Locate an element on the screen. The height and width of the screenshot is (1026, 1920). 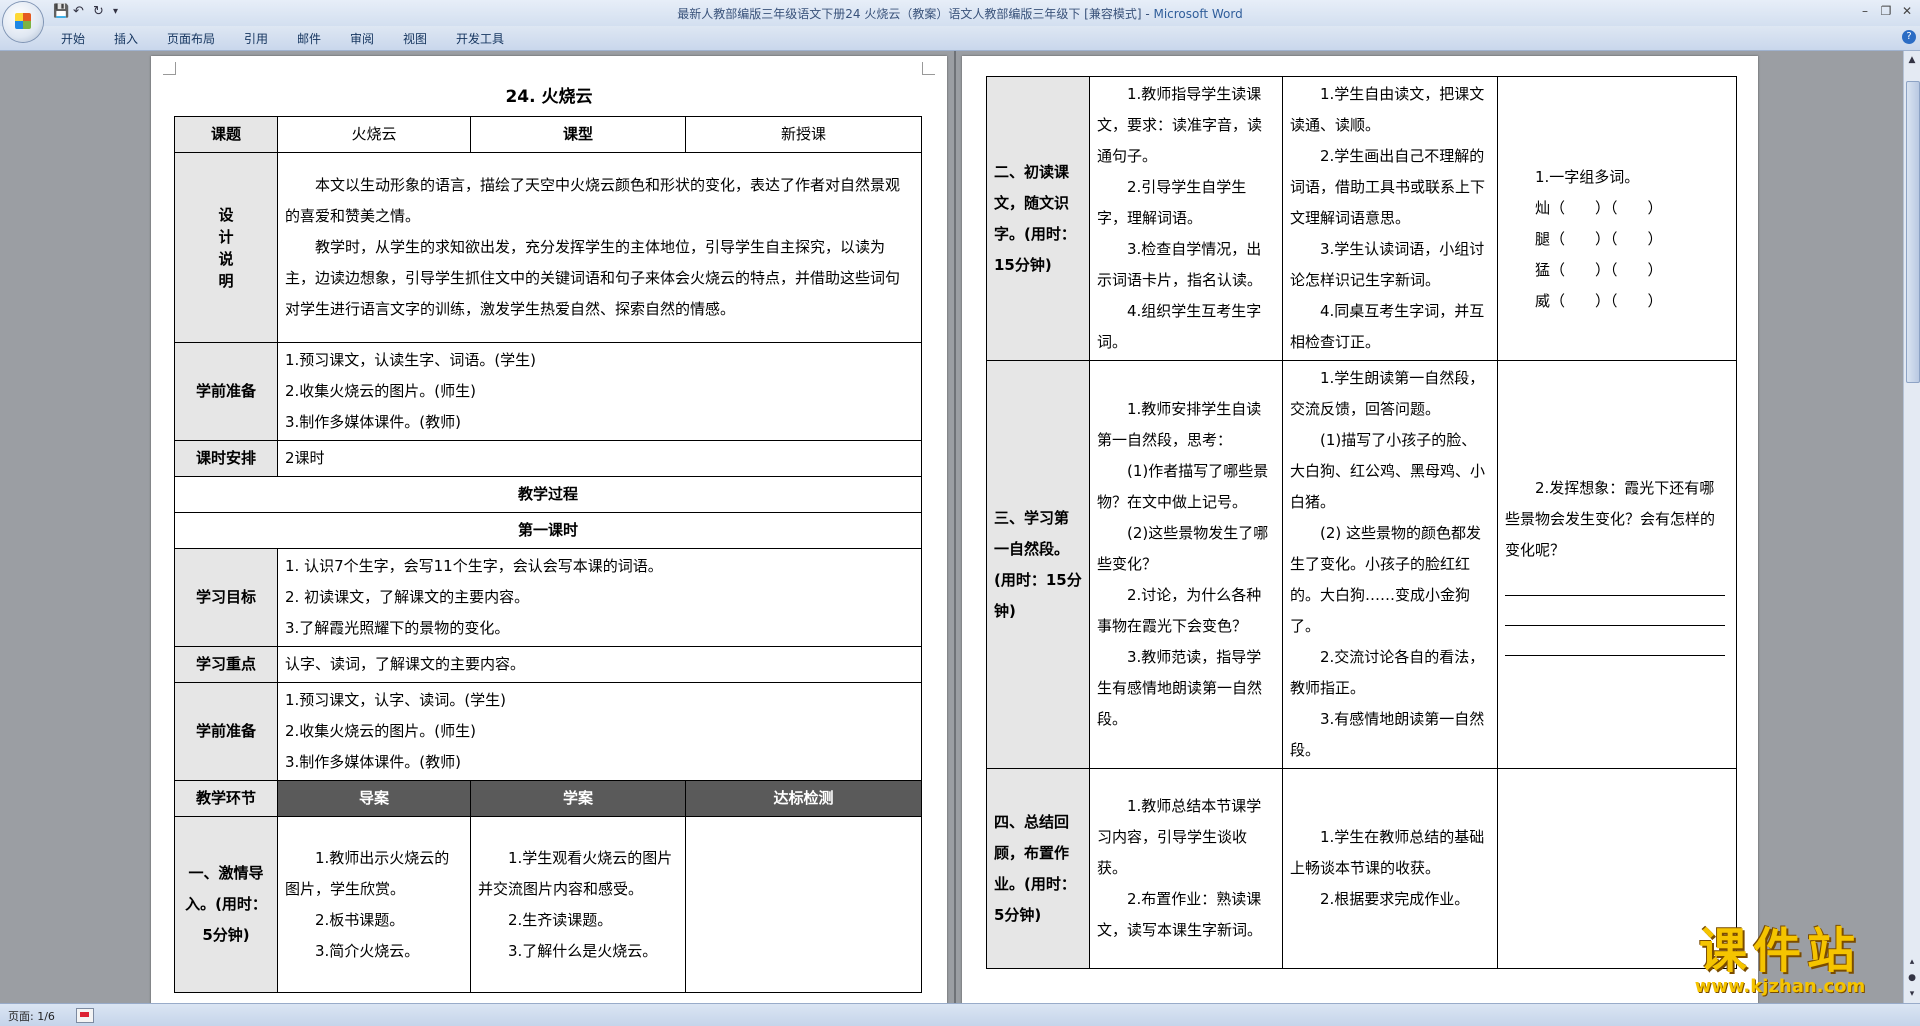
check-question: 2.发挥想象：霞光下还有哪些景物会发生变化？会有怎样的变化呢？ is located at coordinates (1610, 519).